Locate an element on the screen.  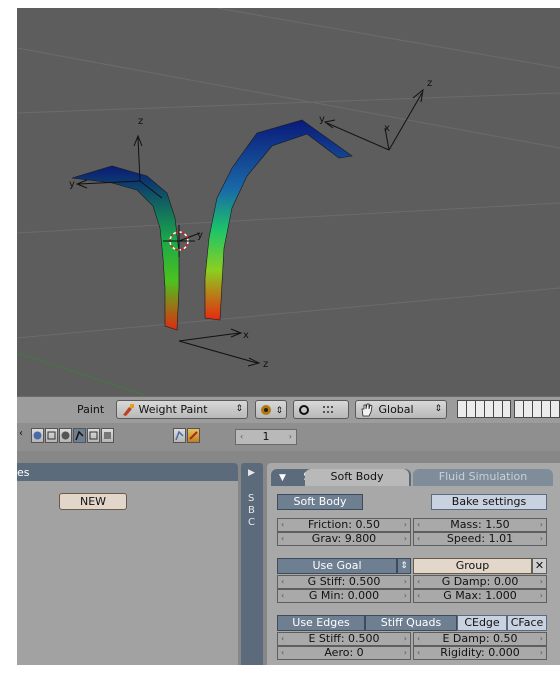
frame-value: 1 is located at coordinates (266, 436).